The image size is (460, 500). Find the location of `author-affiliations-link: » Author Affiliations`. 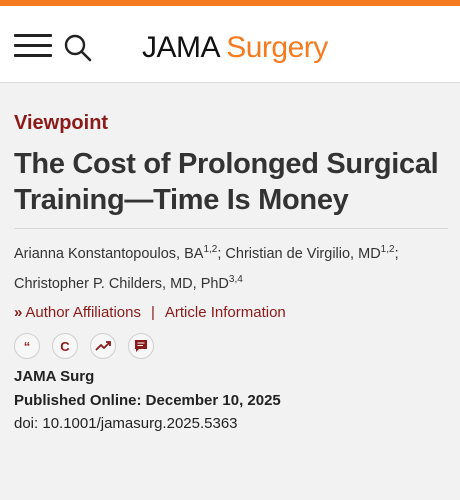

author-affiliations-link: » Author Affiliations is located at coordinates (77, 312).